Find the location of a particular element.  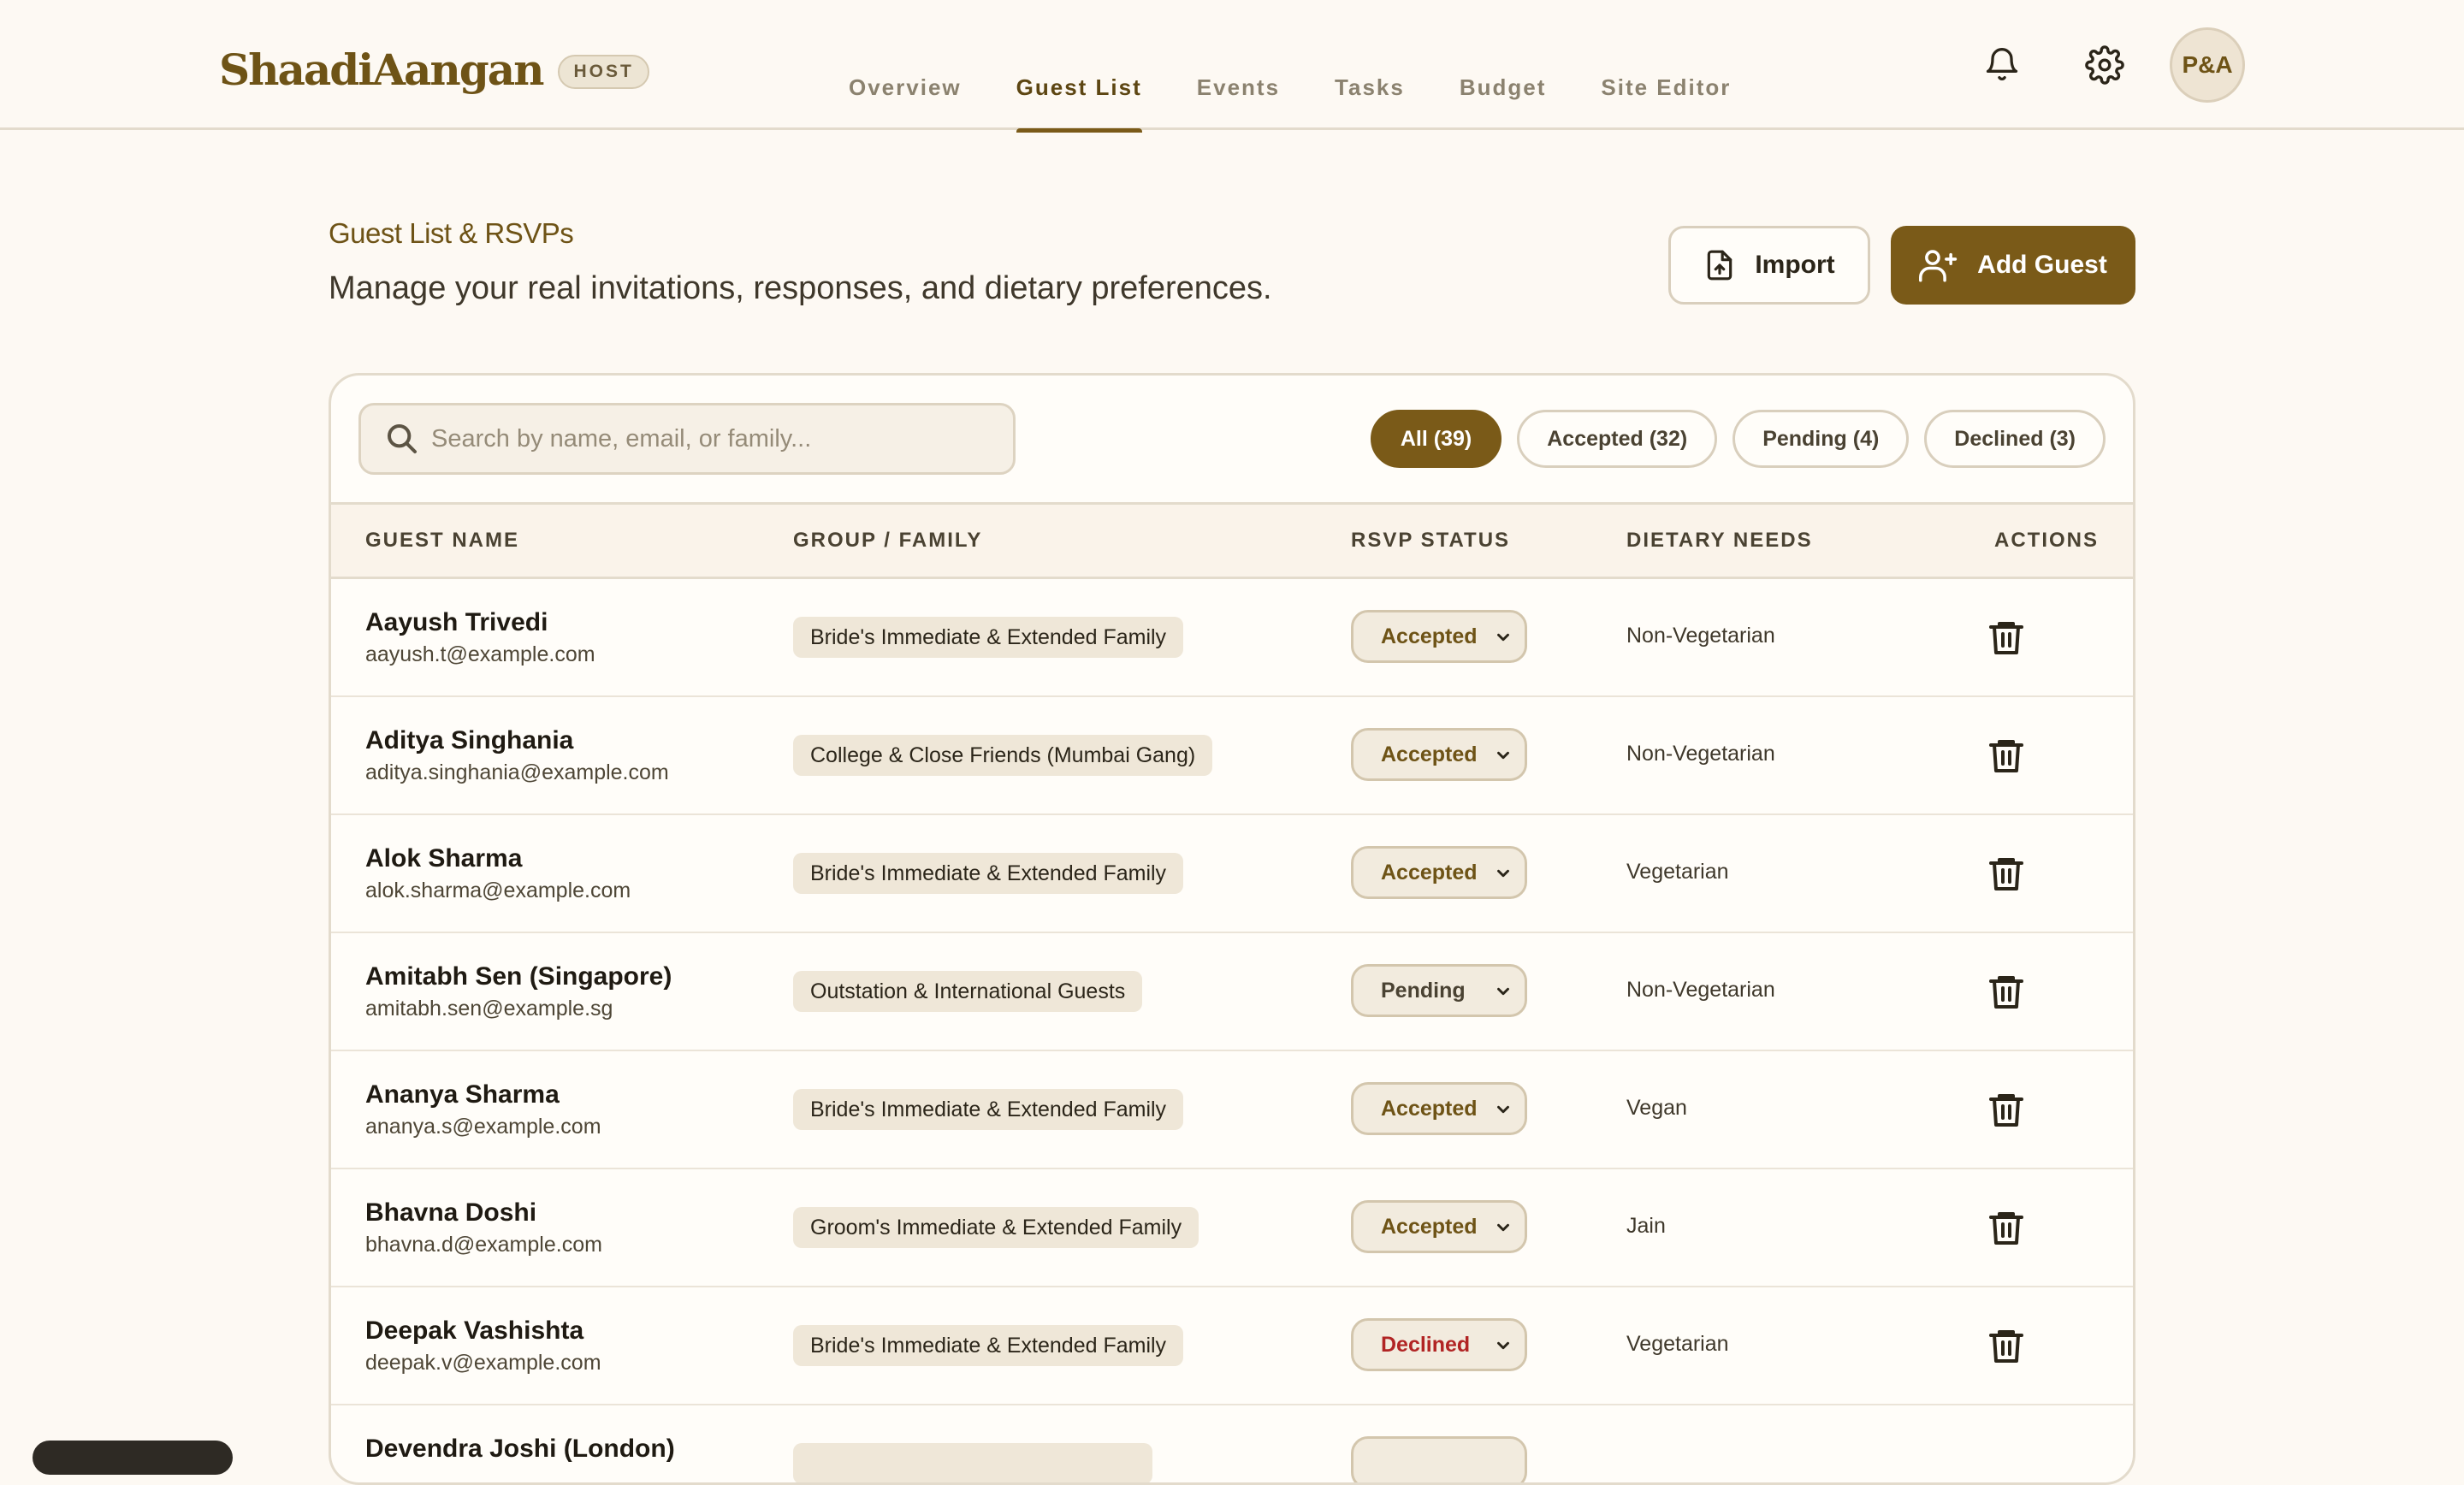

guest-email: aayush.t@example.com is located at coordinates (480, 654).